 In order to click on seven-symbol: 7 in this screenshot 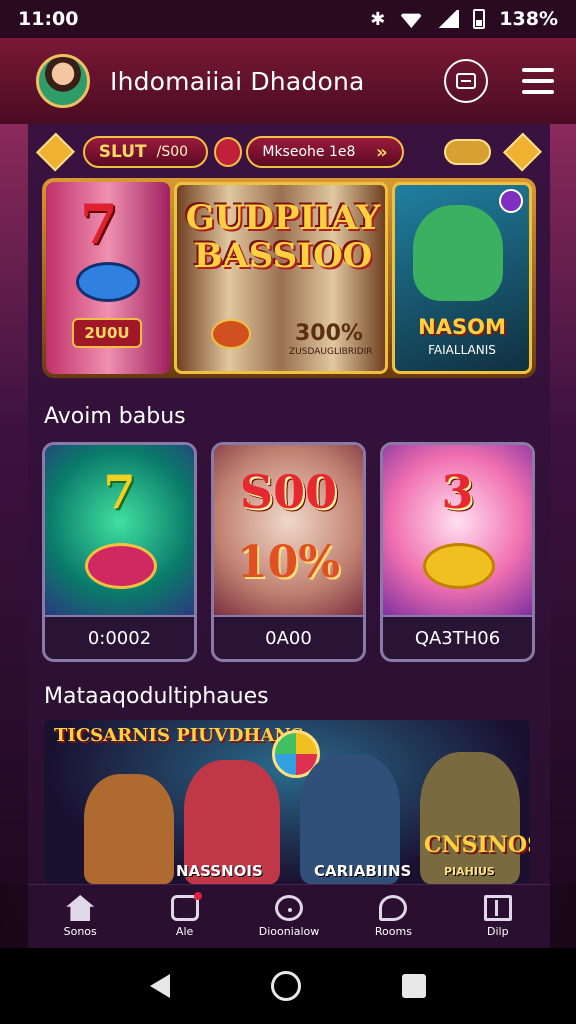, I will do `click(99, 224)`.